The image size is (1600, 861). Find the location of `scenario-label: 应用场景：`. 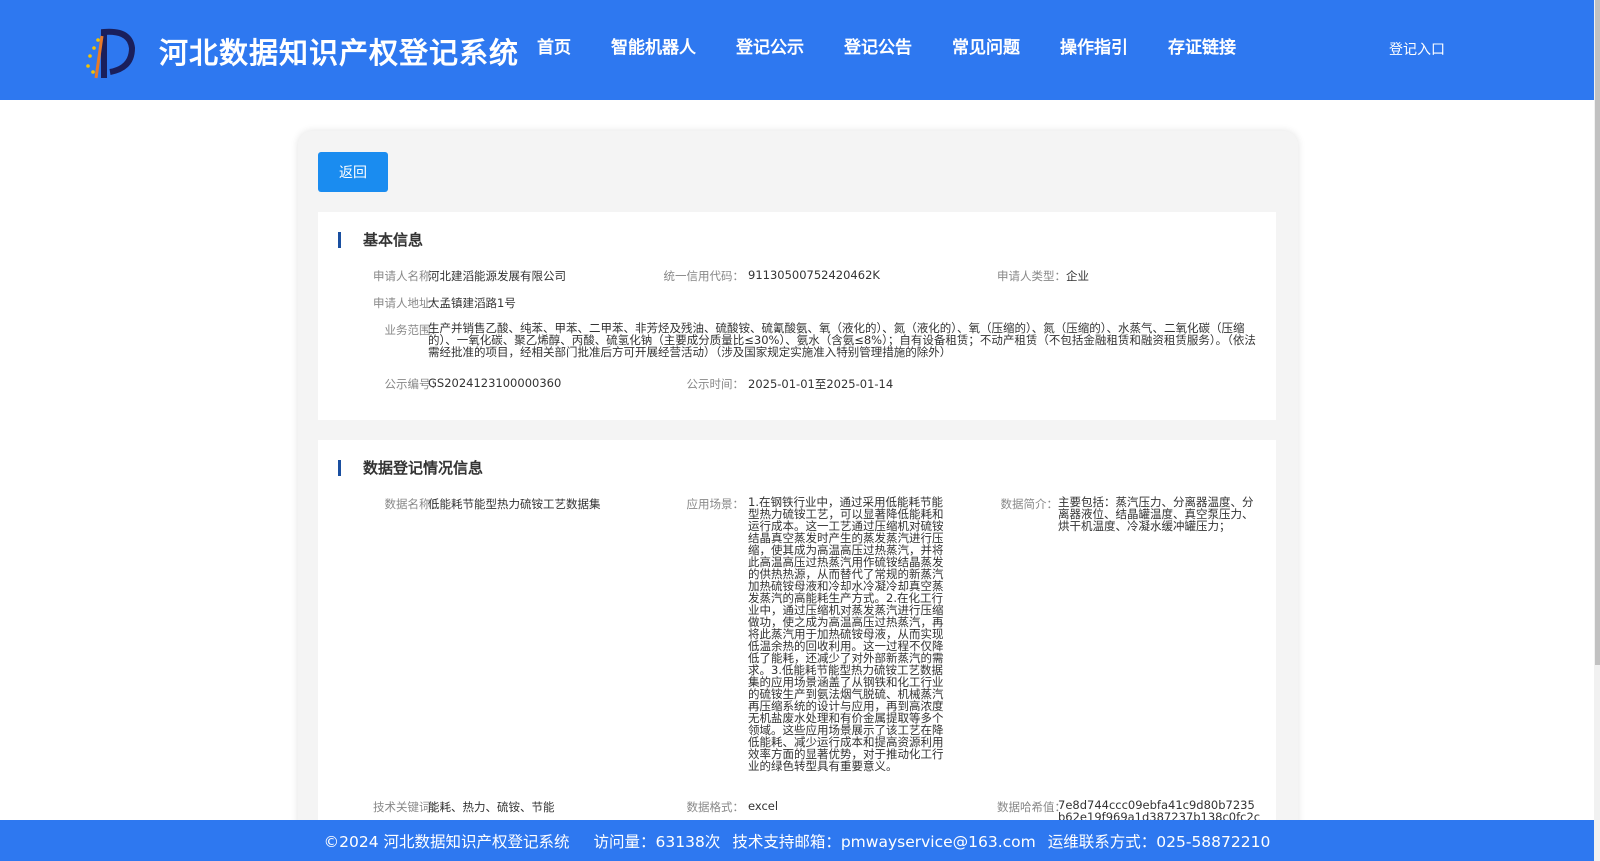

scenario-label: 应用场景： is located at coordinates (715, 504).